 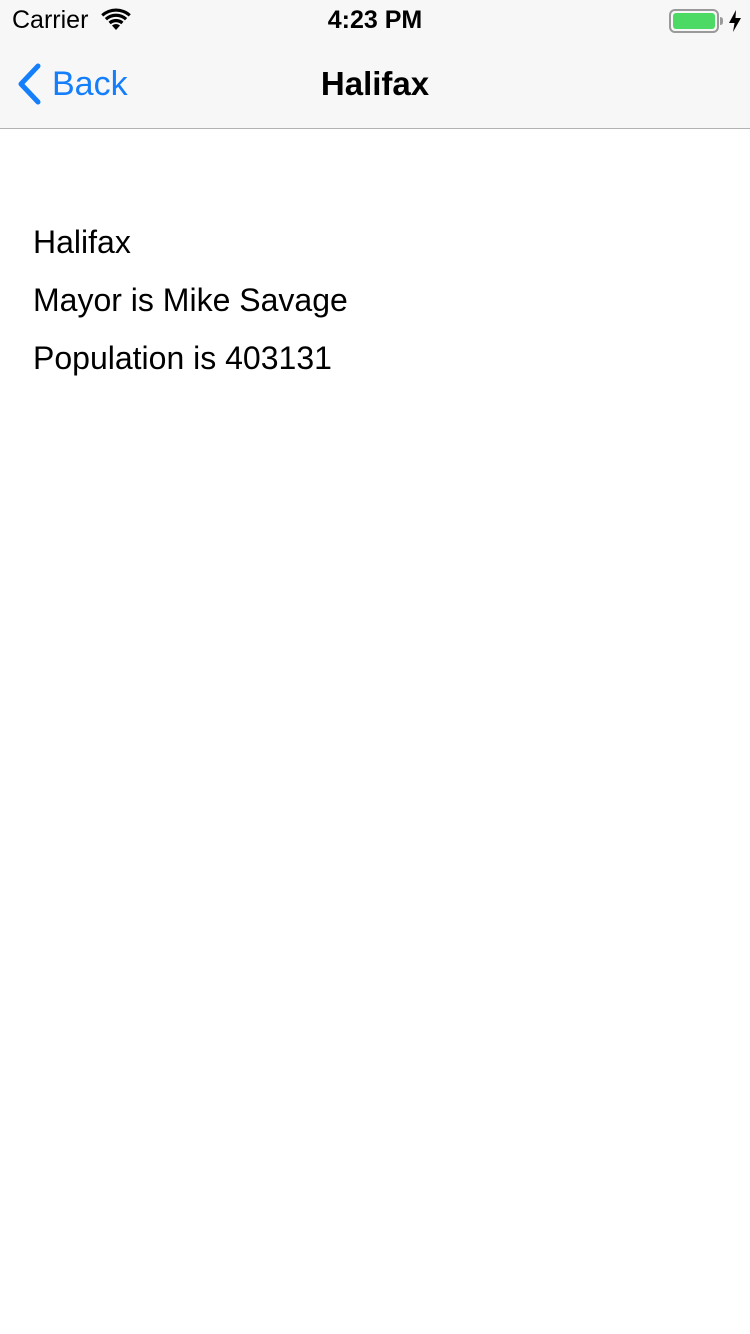 What do you see at coordinates (697, 21) in the screenshot?
I see `battery-icon` at bounding box center [697, 21].